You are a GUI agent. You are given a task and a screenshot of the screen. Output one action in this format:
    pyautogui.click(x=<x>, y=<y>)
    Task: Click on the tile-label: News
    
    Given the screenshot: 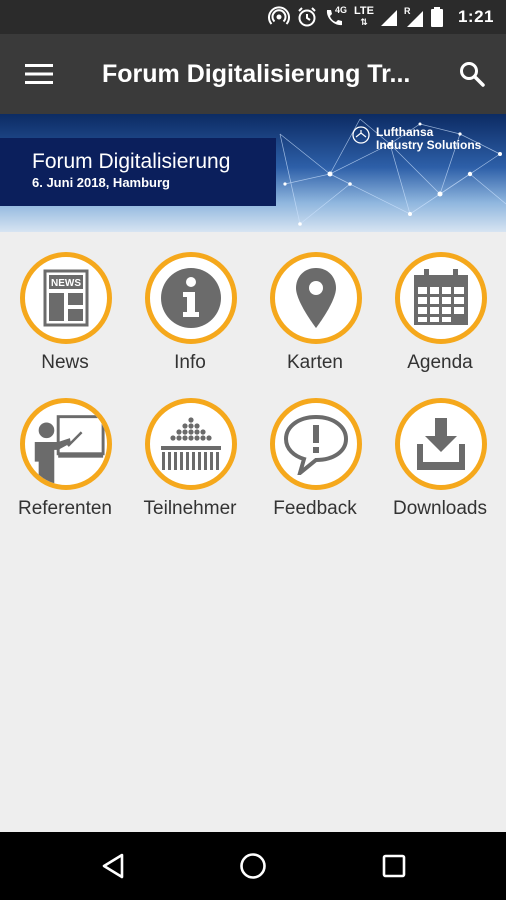 What is the action you would take?
    pyautogui.click(x=65, y=362)
    